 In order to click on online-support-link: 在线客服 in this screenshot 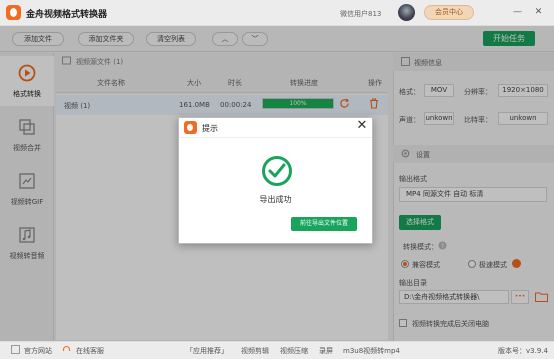, I will do `click(90, 351)`.